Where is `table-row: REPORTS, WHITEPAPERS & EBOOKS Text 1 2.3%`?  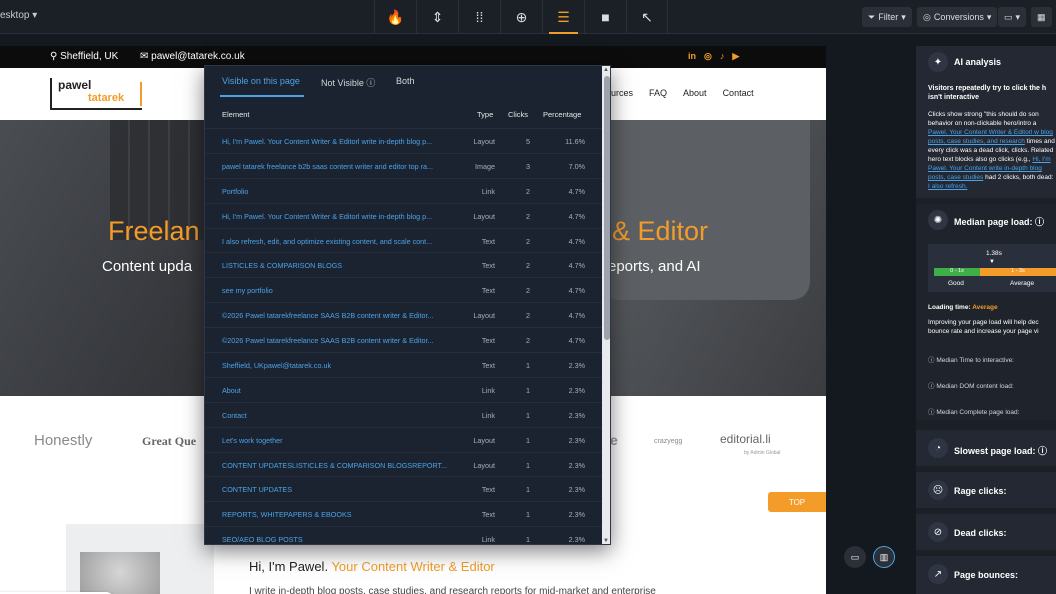 table-row: REPORTS, WHITEPAPERS & EBOOKS Text 1 2.3% is located at coordinates (405, 513).